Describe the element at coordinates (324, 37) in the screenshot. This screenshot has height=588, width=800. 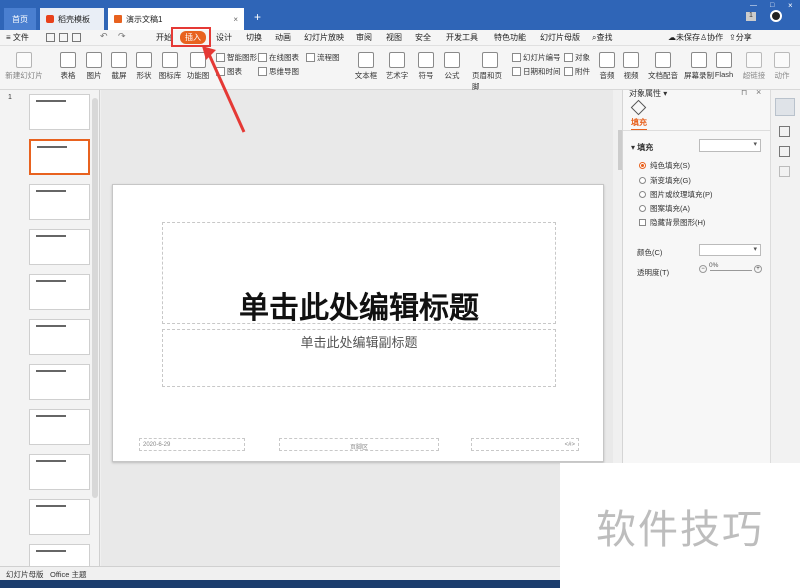
I see `menu-slideshow: 幻灯片放映` at that location.